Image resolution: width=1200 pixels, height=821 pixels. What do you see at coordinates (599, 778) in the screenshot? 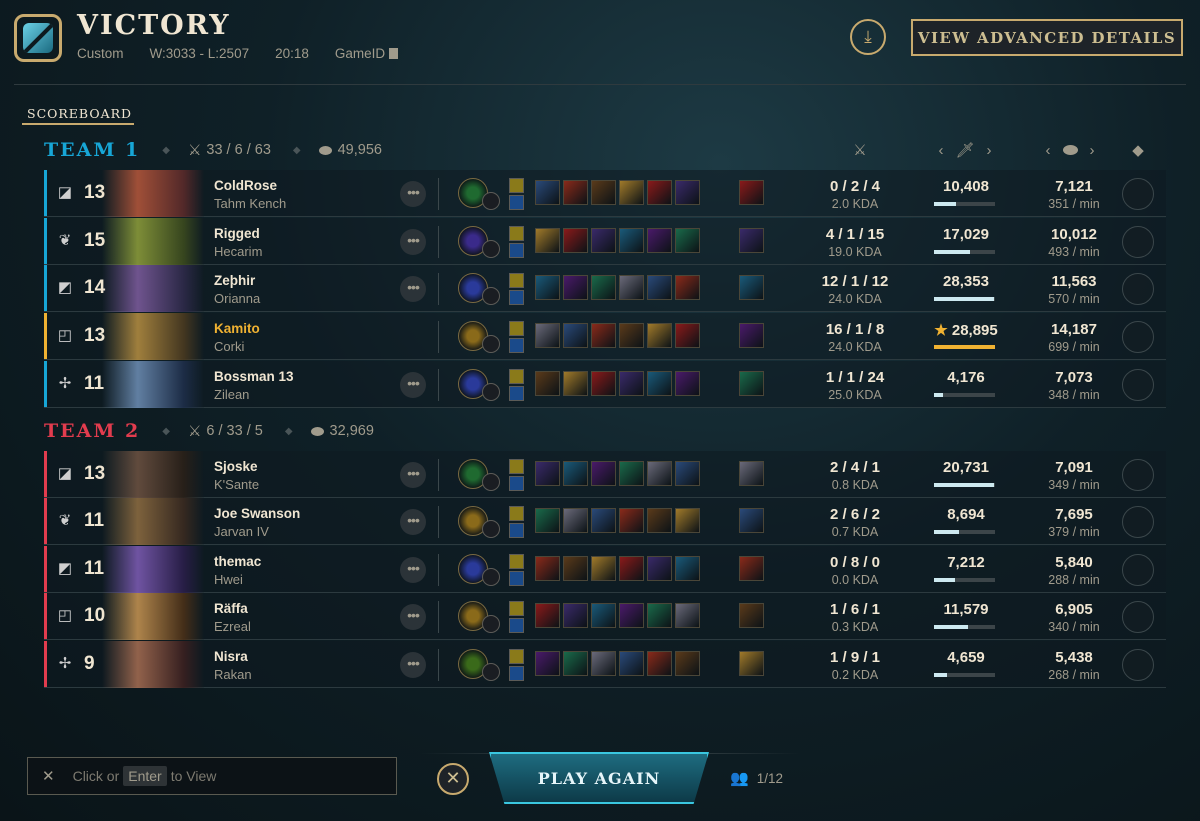
I see `play-again-button: PLAY AGAIN` at bounding box center [599, 778].